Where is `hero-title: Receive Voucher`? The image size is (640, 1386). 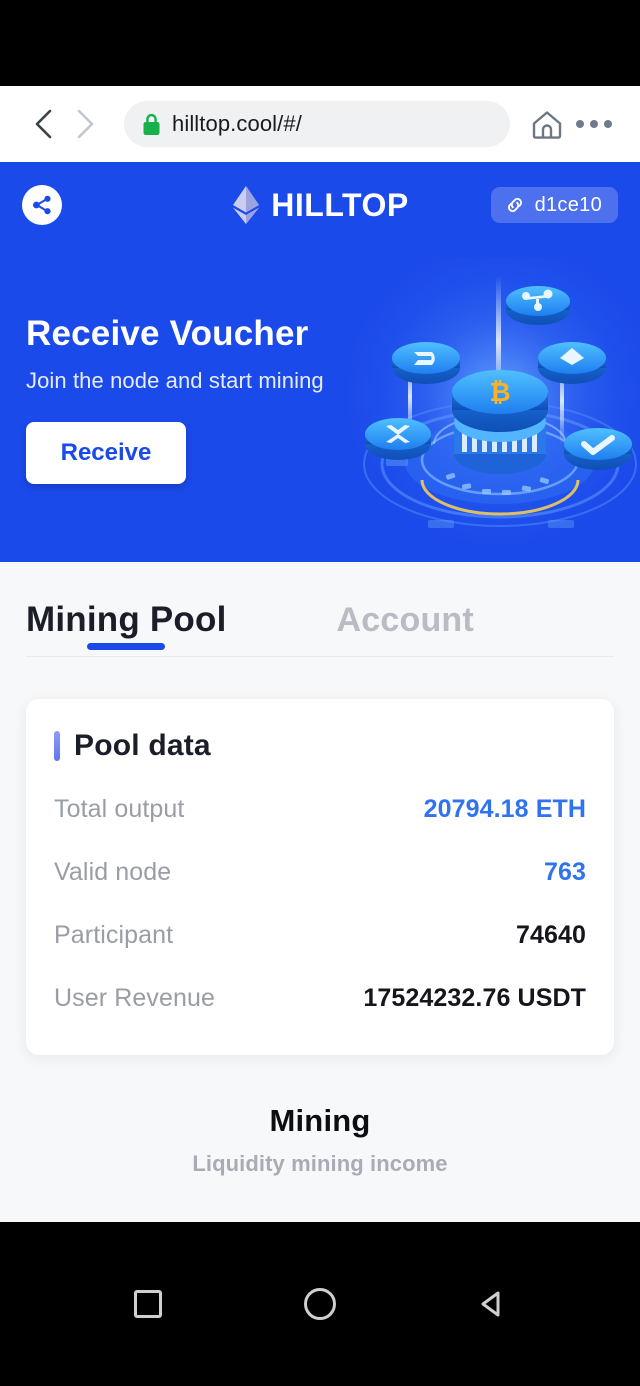
hero-title: Receive Voucher is located at coordinates (167, 333).